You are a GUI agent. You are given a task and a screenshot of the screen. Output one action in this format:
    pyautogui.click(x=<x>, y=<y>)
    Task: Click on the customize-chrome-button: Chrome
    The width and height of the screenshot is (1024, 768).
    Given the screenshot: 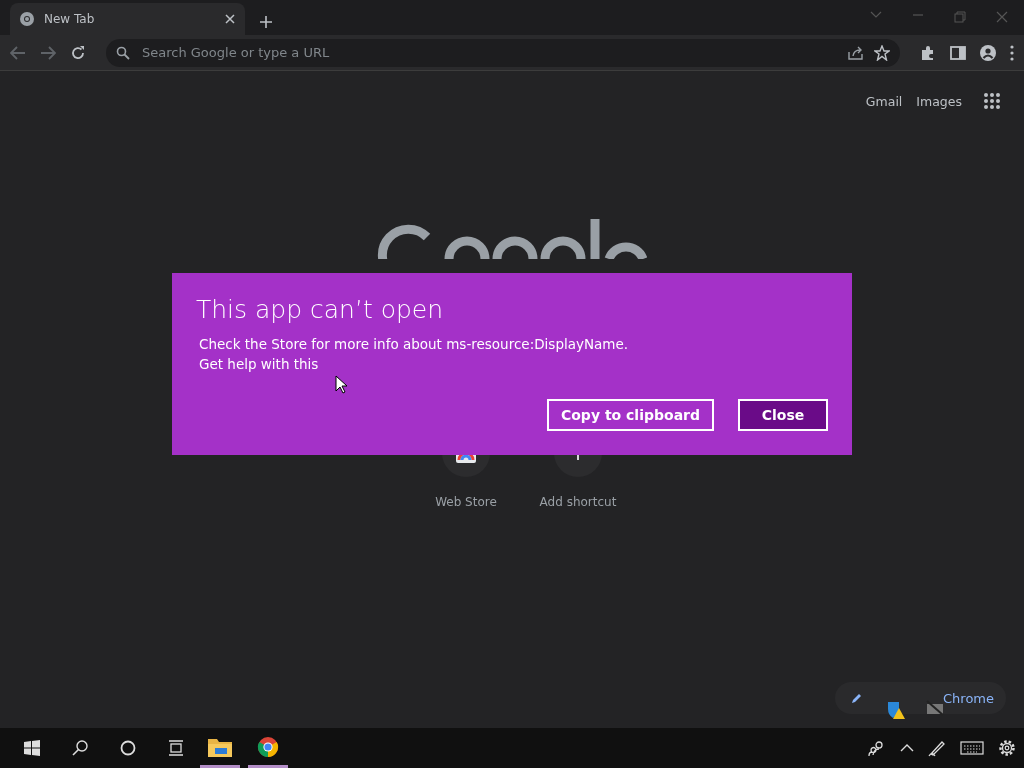 What is the action you would take?
    pyautogui.click(x=920, y=698)
    